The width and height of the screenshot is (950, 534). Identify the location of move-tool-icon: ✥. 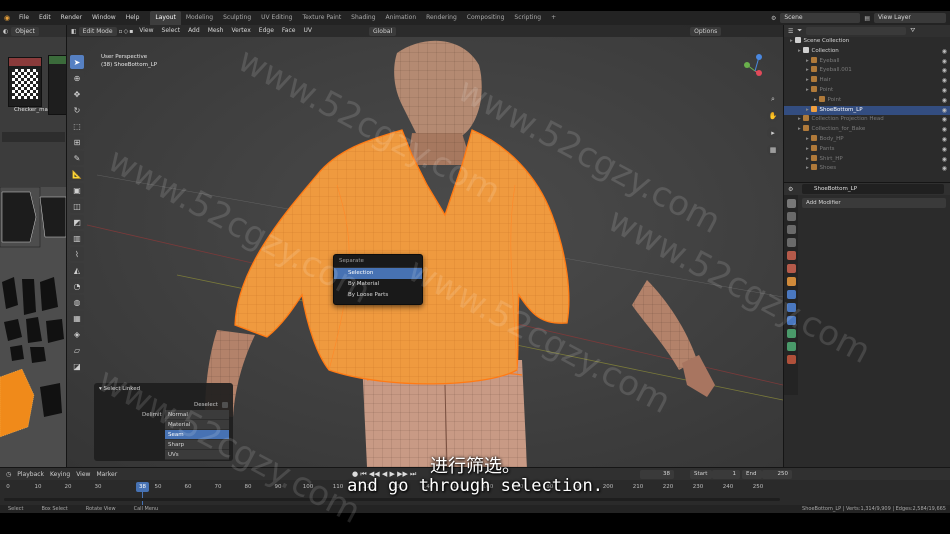
(77, 94).